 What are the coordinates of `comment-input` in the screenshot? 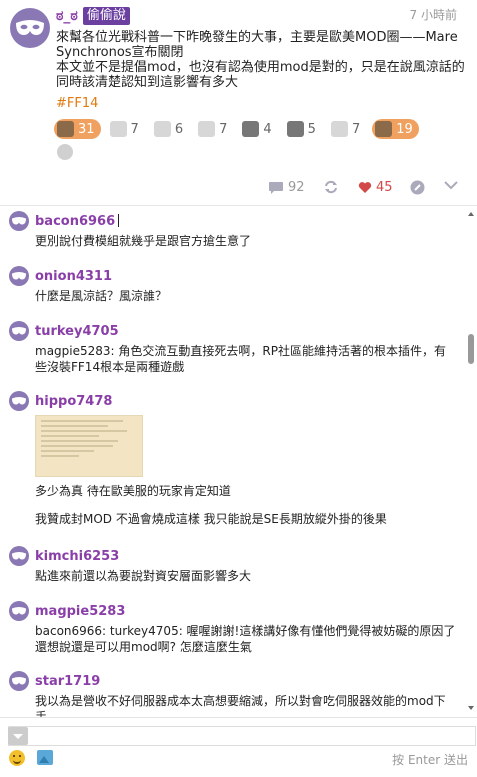 It's located at (252, 736).